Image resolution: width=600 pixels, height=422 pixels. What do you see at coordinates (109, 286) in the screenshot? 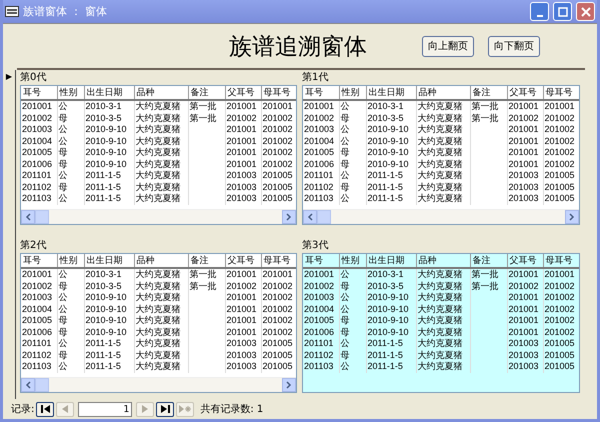
I see `table-cell: 2010-3-5` at bounding box center [109, 286].